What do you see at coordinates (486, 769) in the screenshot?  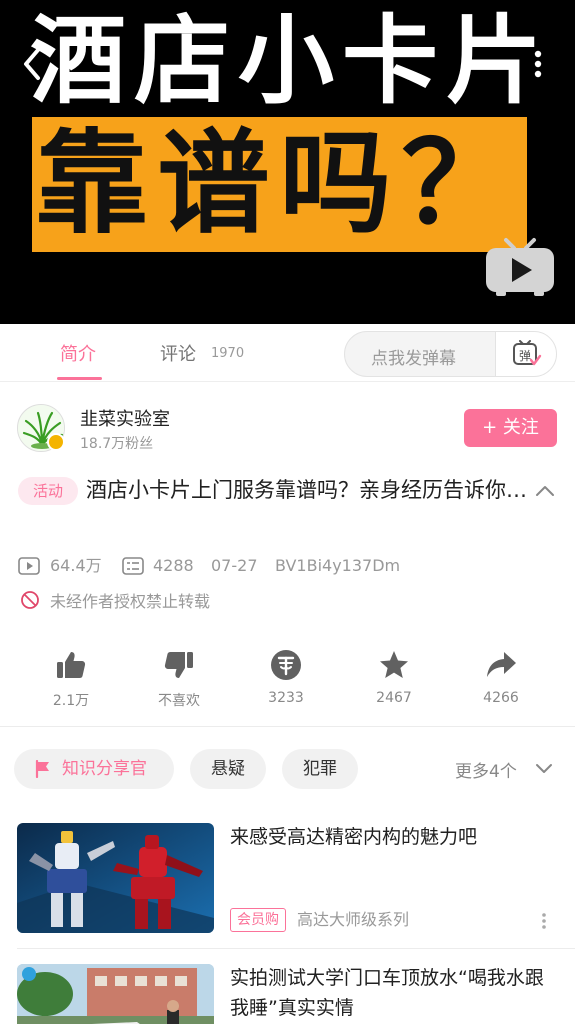 I see `more-tags-link: 更多4个` at bounding box center [486, 769].